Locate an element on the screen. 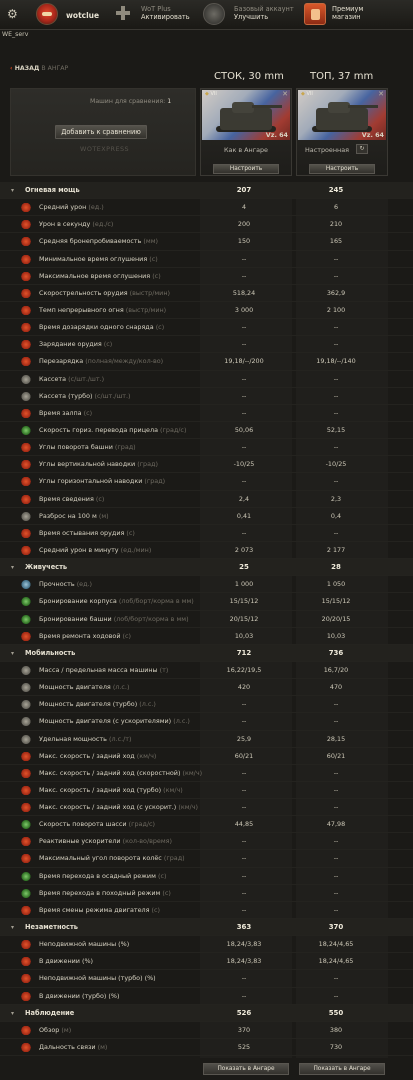 The height and width of the screenshot is (1080, 413). row-label-text: Макс. скорость / задний ход is located at coordinates (87, 755).